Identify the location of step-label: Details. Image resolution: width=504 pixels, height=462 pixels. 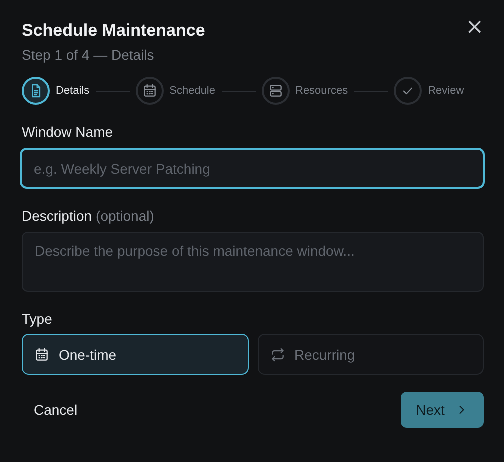
(73, 91).